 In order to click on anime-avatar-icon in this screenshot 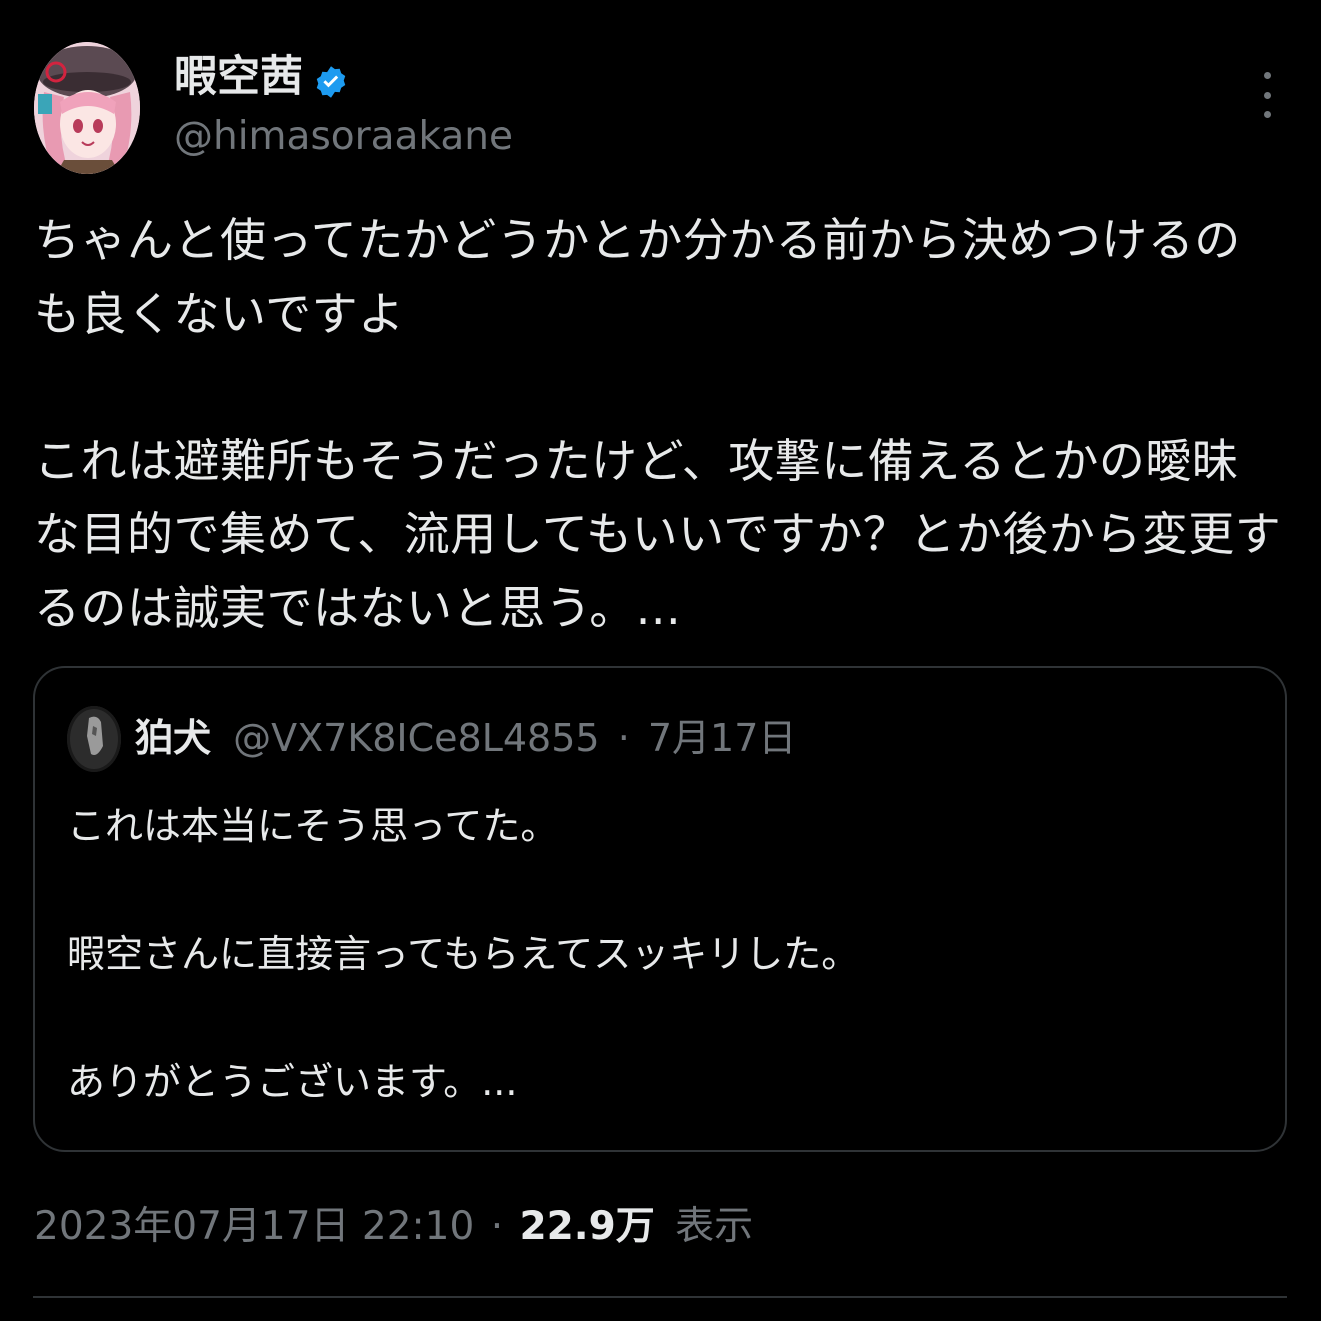, I will do `click(87, 108)`.